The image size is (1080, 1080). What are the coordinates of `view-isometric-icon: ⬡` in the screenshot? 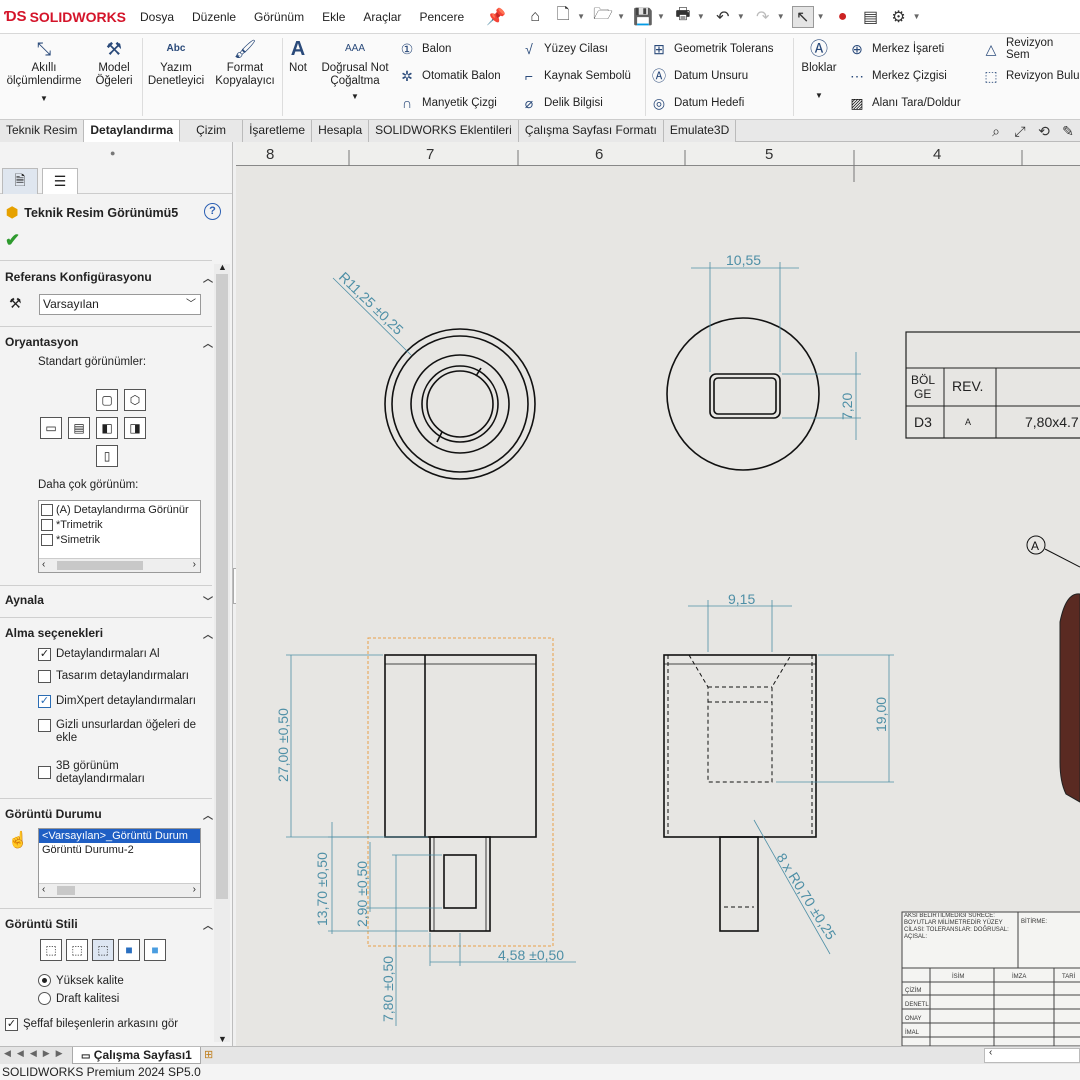 It's located at (135, 400).